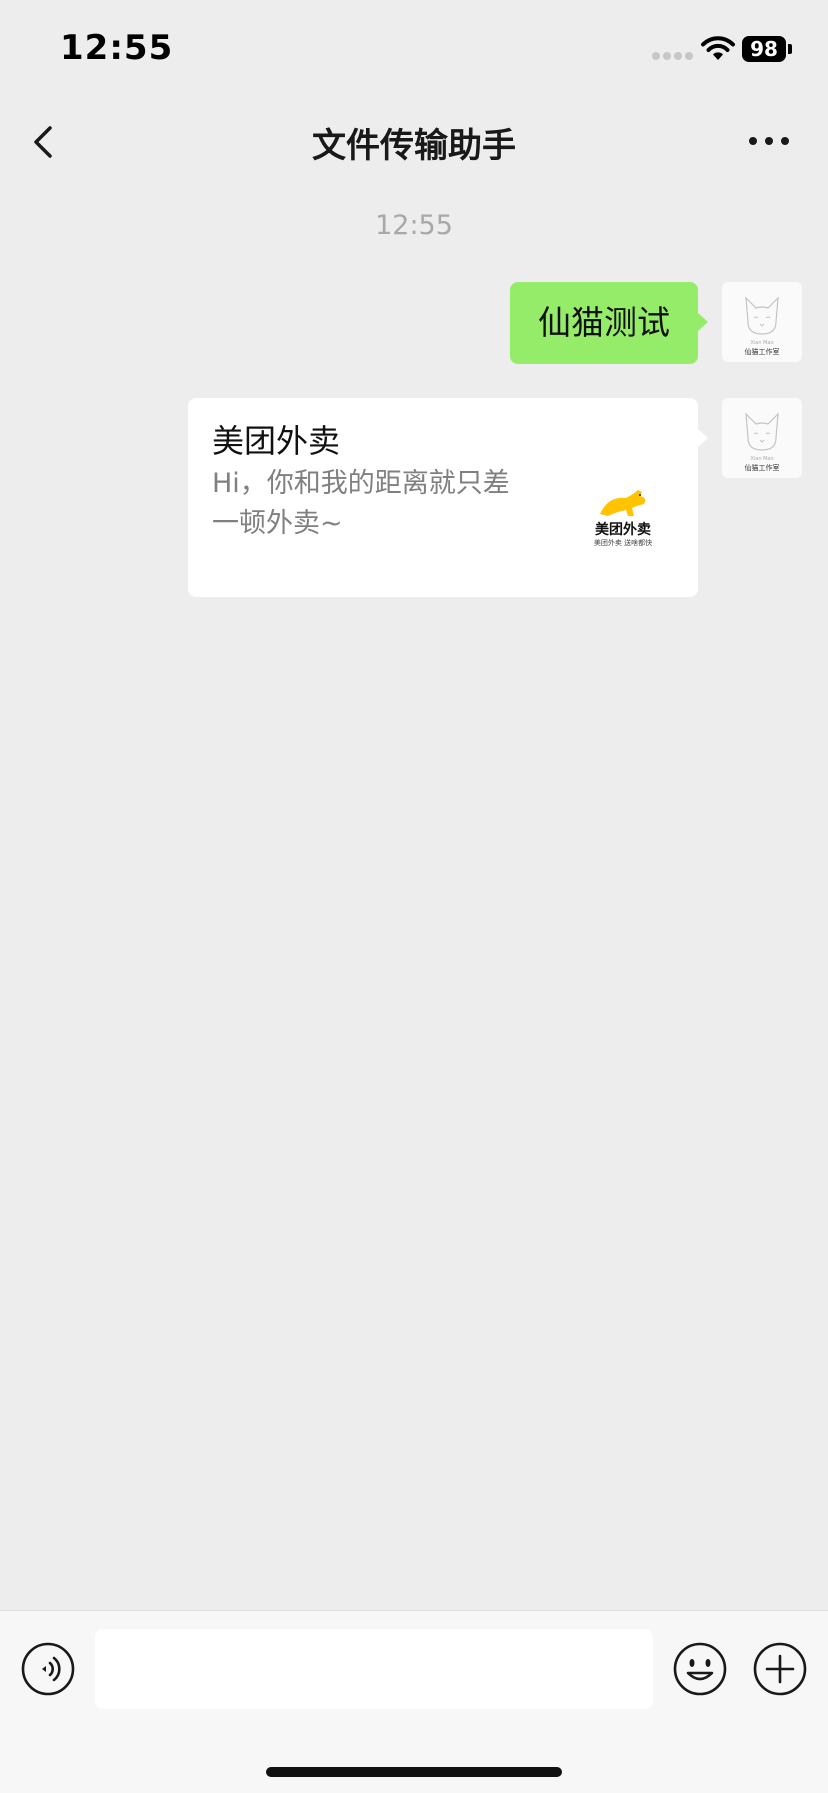 The width and height of the screenshot is (828, 1793). Describe the element at coordinates (790, 49) in the screenshot. I see `battery-tip` at that location.